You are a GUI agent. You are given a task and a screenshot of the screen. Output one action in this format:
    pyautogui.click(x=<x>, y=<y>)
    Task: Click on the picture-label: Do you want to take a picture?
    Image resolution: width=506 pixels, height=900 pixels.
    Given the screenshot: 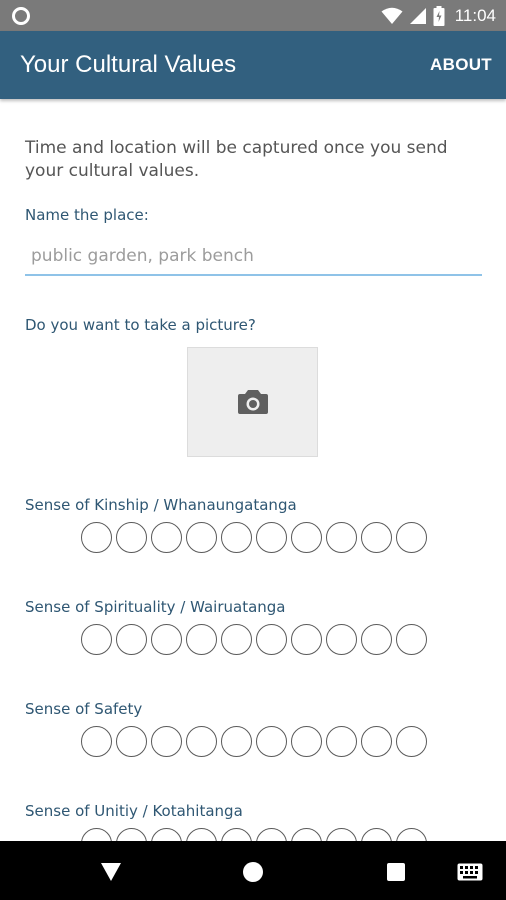 What is the action you would take?
    pyautogui.click(x=140, y=325)
    